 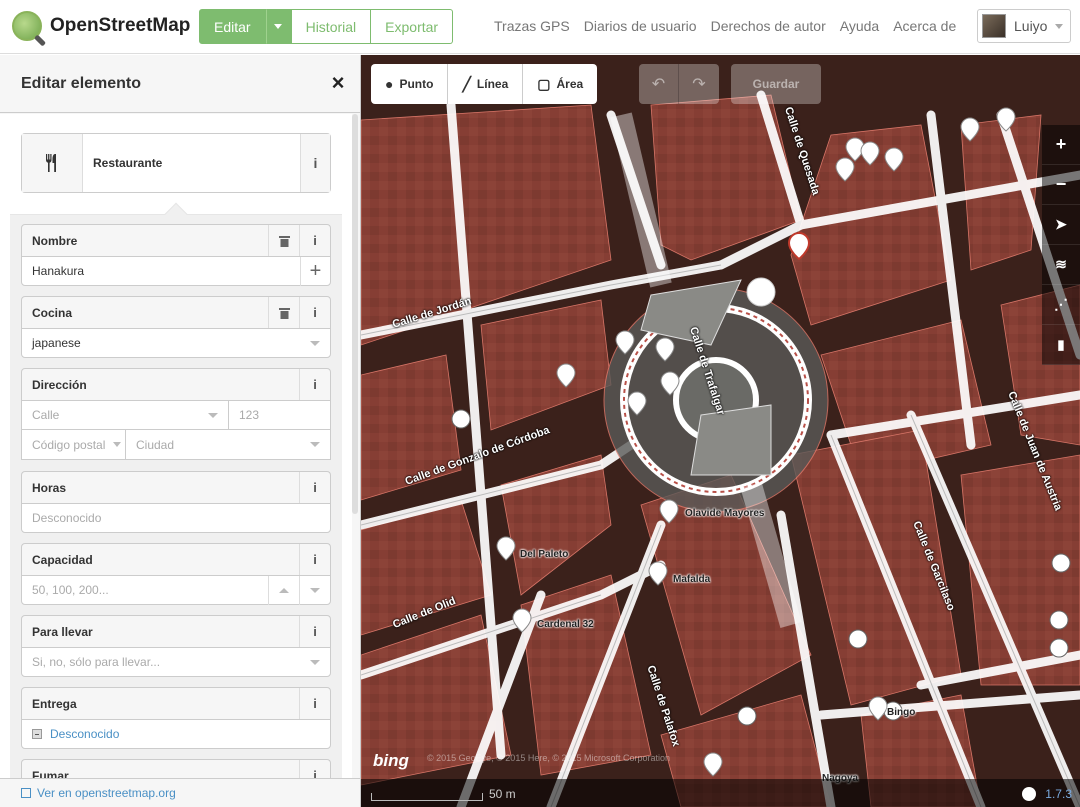 I want to click on field-label: Entrega i, so click(x=176, y=703).